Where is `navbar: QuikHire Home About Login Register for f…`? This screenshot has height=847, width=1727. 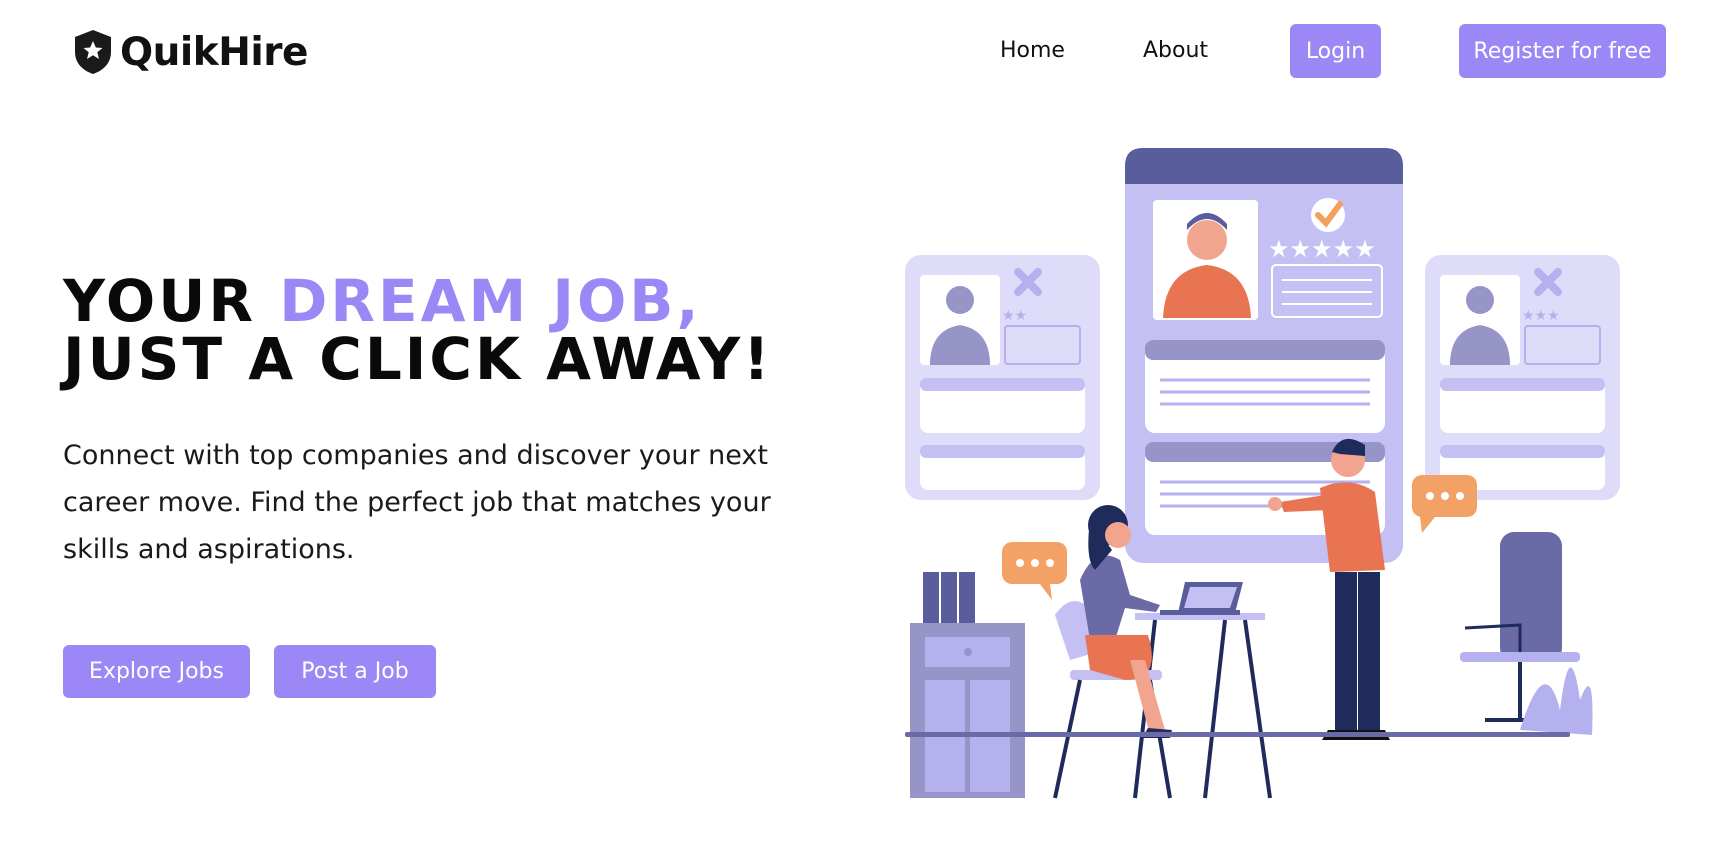 navbar: QuikHire Home About Login Register for f… is located at coordinates (863, 52).